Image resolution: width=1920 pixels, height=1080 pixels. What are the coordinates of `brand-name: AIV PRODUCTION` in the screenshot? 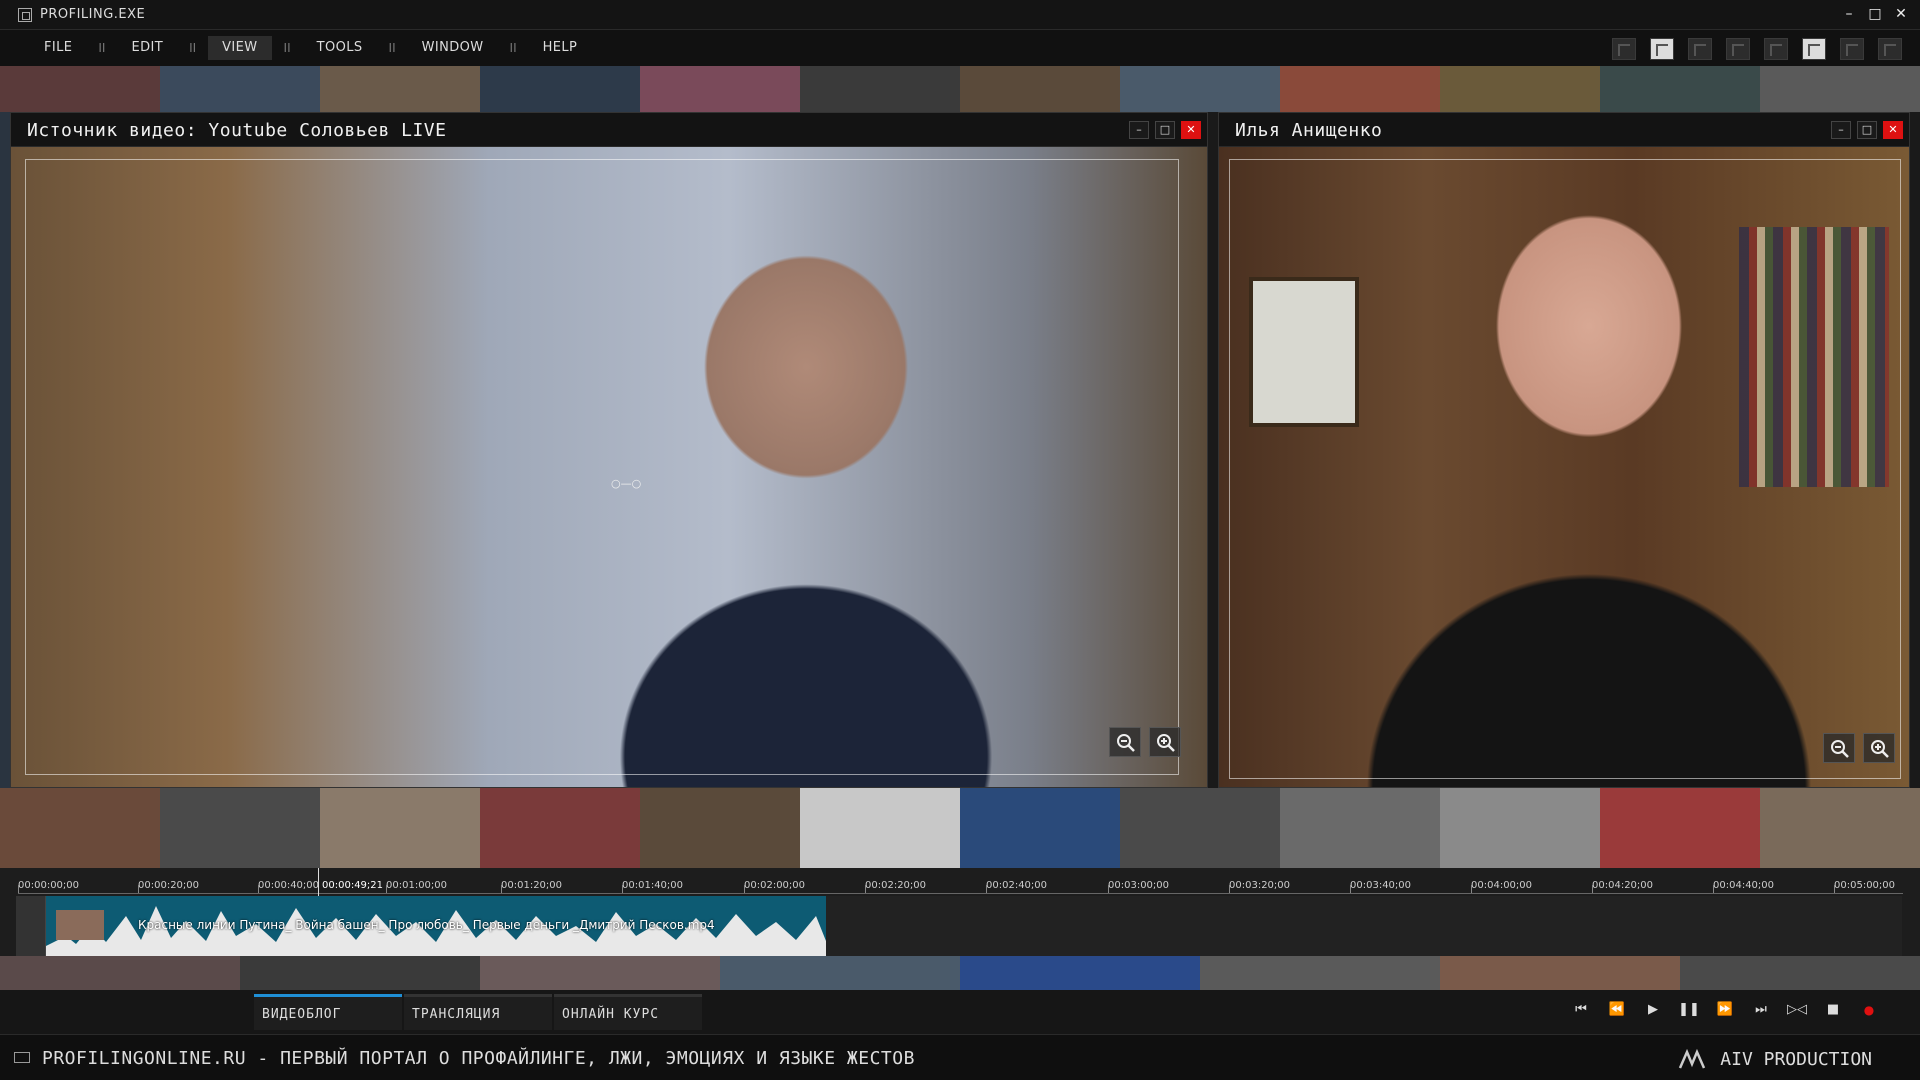 It's located at (1796, 1059).